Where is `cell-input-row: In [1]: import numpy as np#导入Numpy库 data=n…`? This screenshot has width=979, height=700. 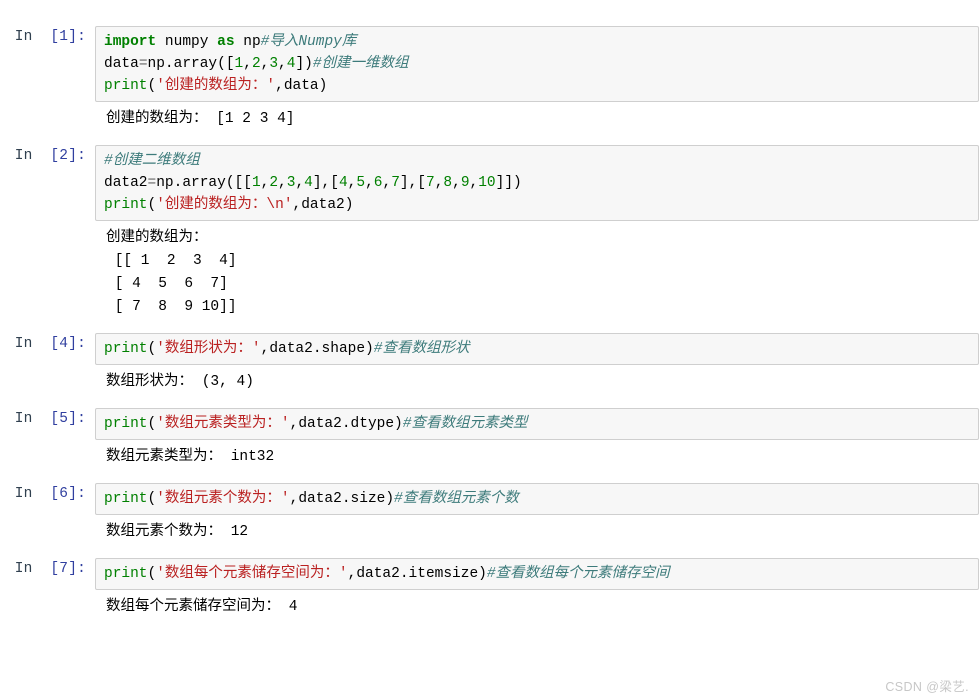
cell-input-row: In [1]: import numpy as np#导入Numpy库 data=n… is located at coordinates (489, 64).